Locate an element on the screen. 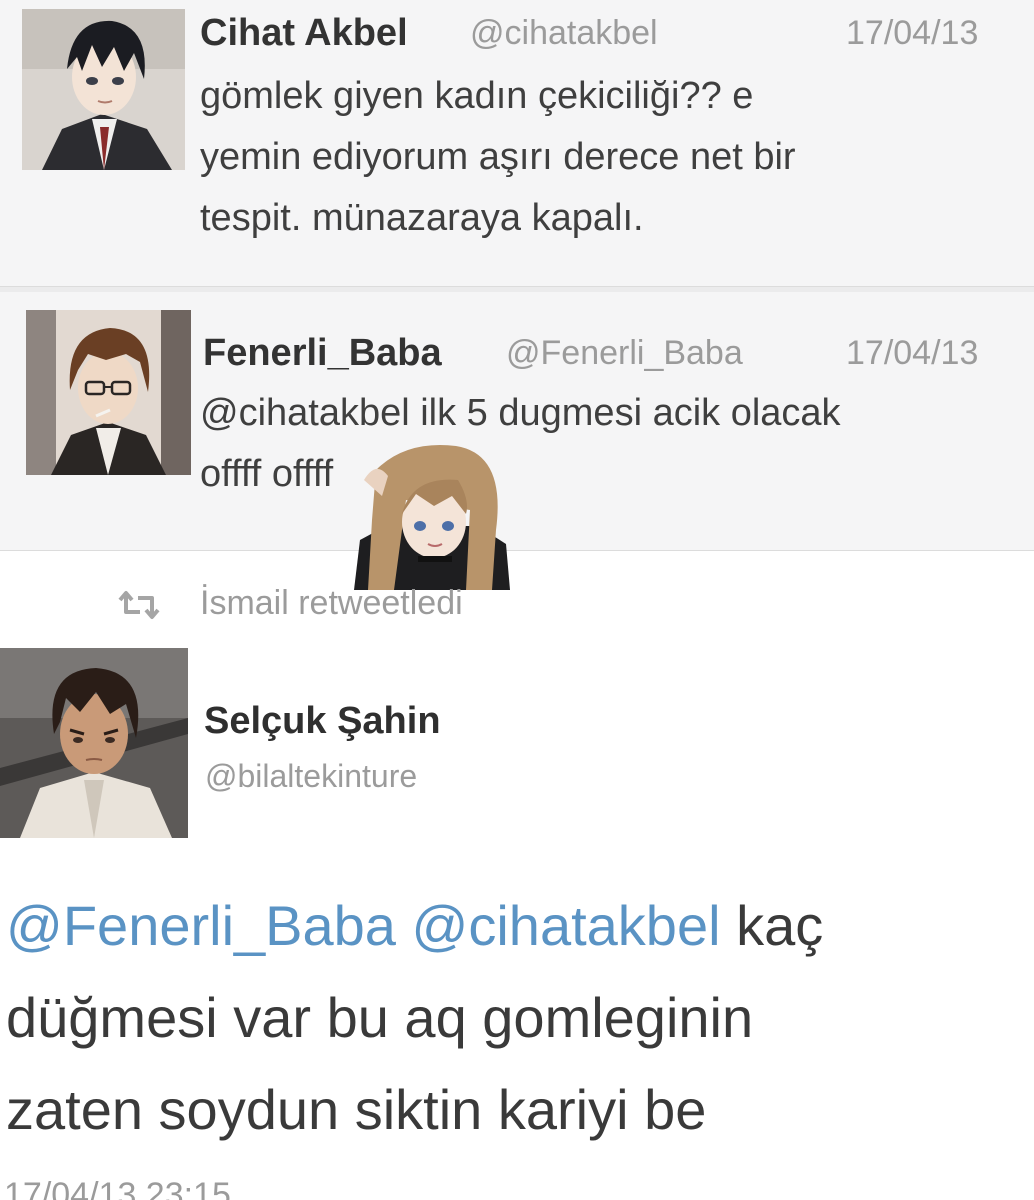  tweet-author-name: Cihat Akbel is located at coordinates (304, 33).